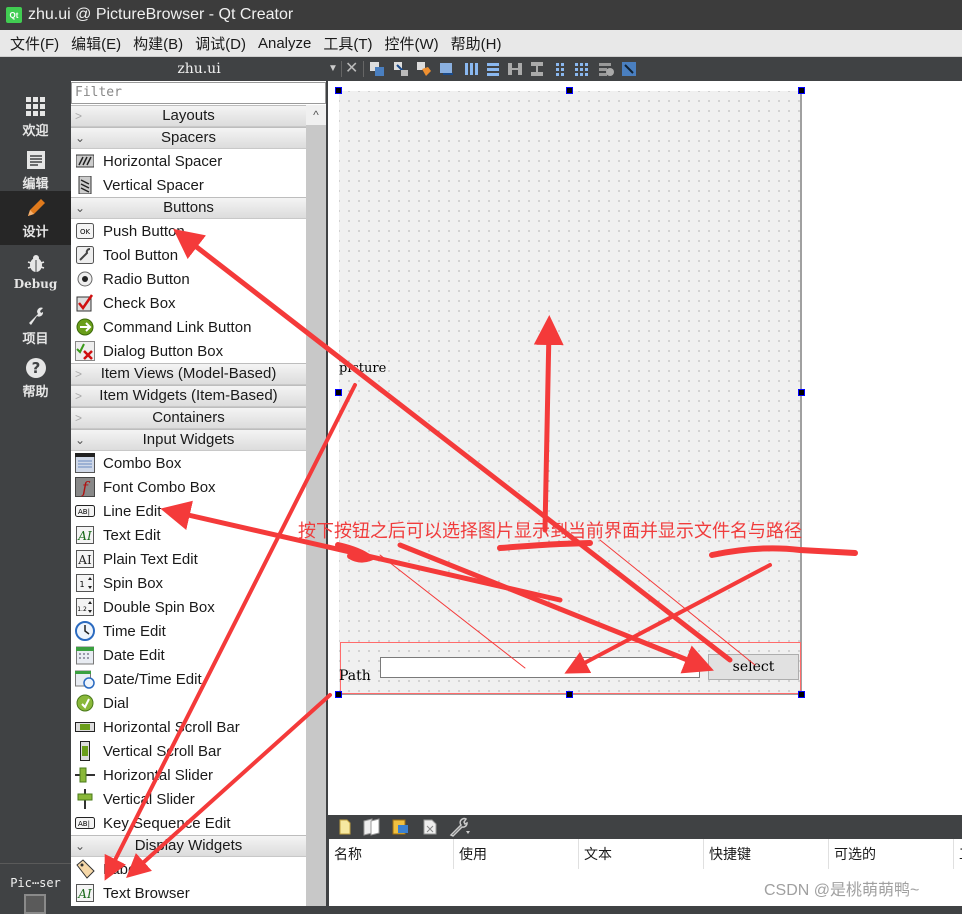  I want to click on menu-tools: 工具(T), so click(347, 43).